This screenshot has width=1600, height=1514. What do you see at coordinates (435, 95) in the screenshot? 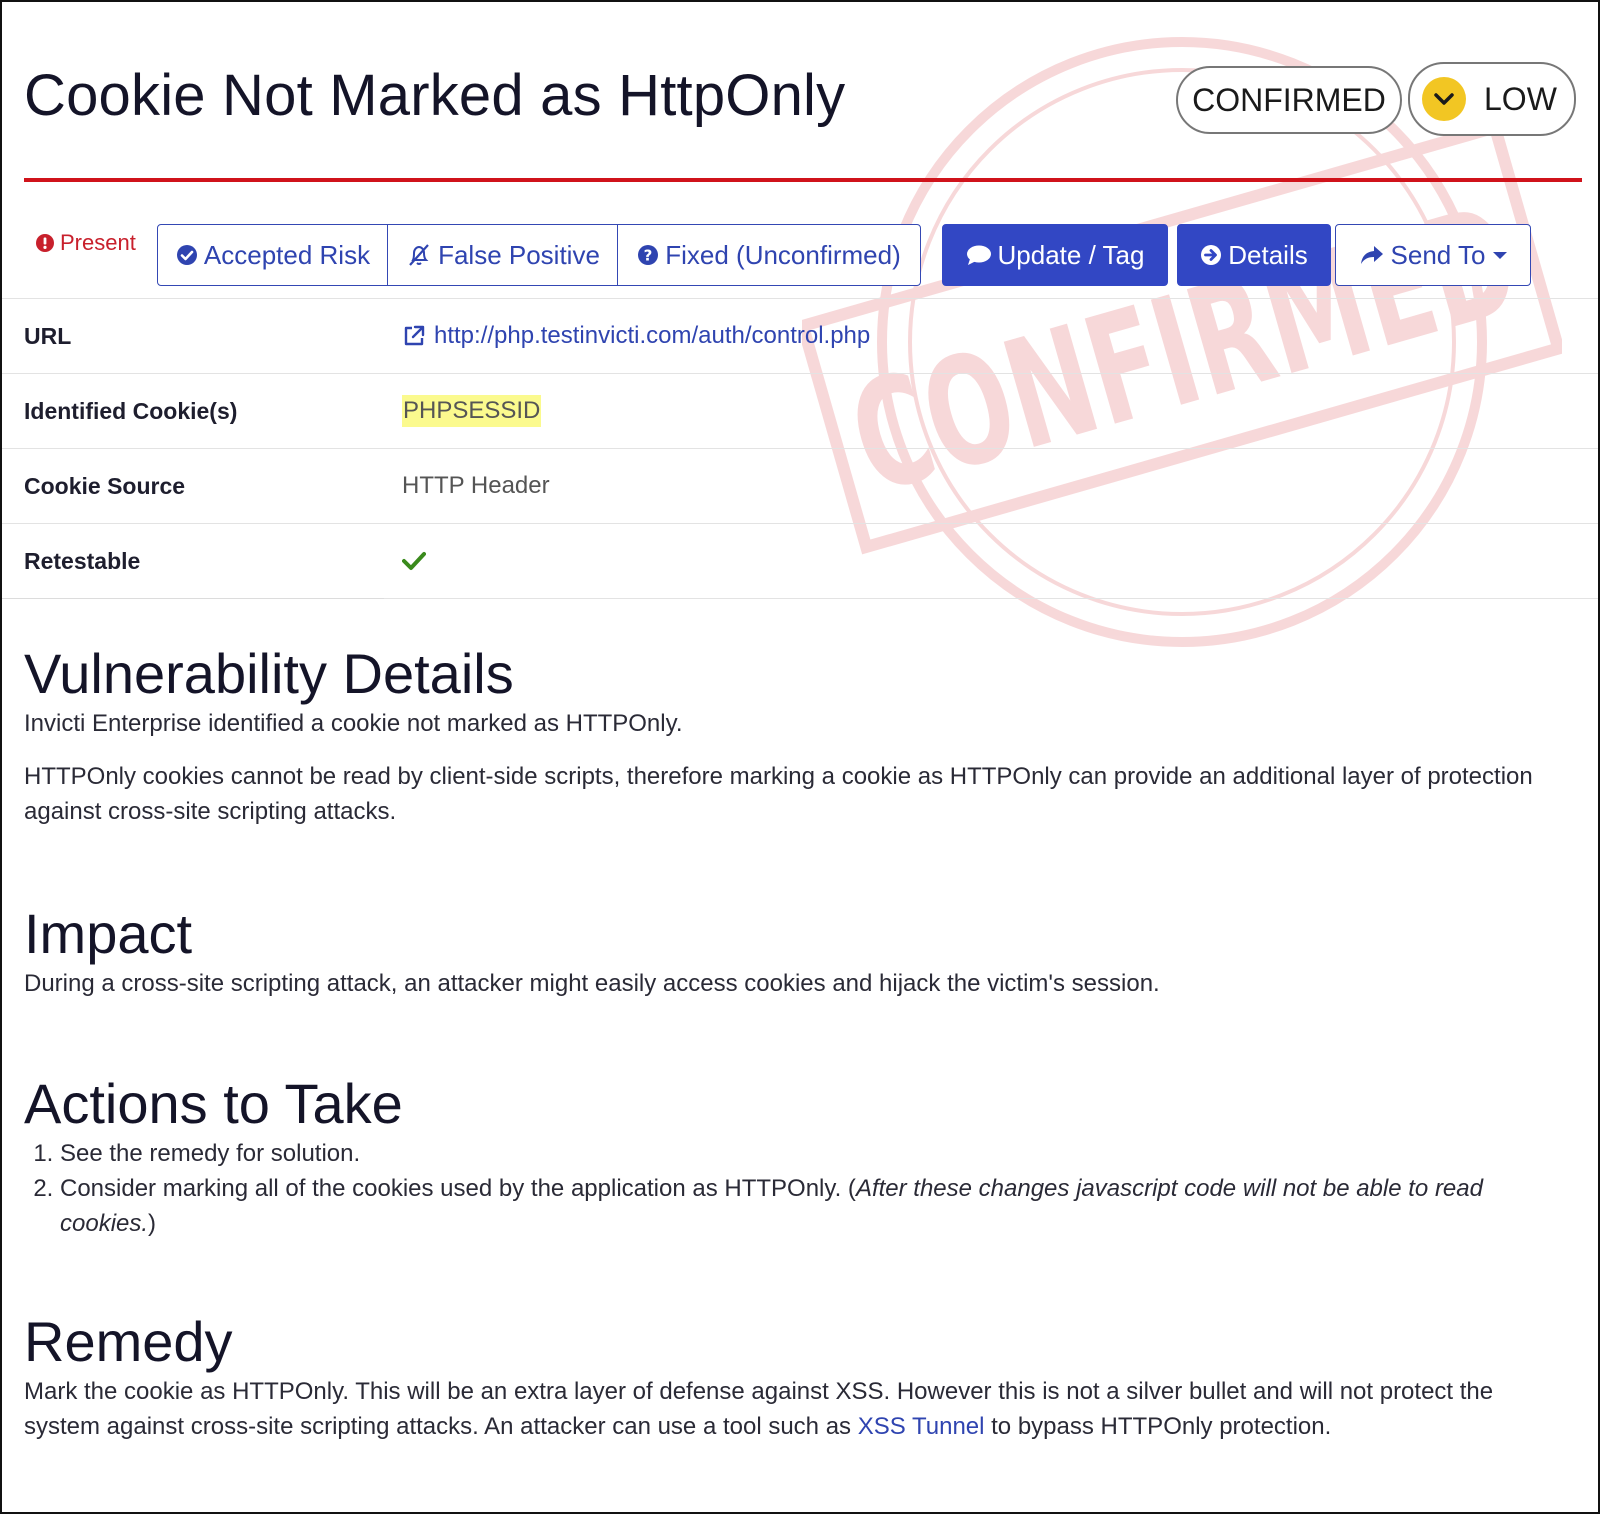
I see `page-title: Cookie Not Marked as HttpOnly` at bounding box center [435, 95].